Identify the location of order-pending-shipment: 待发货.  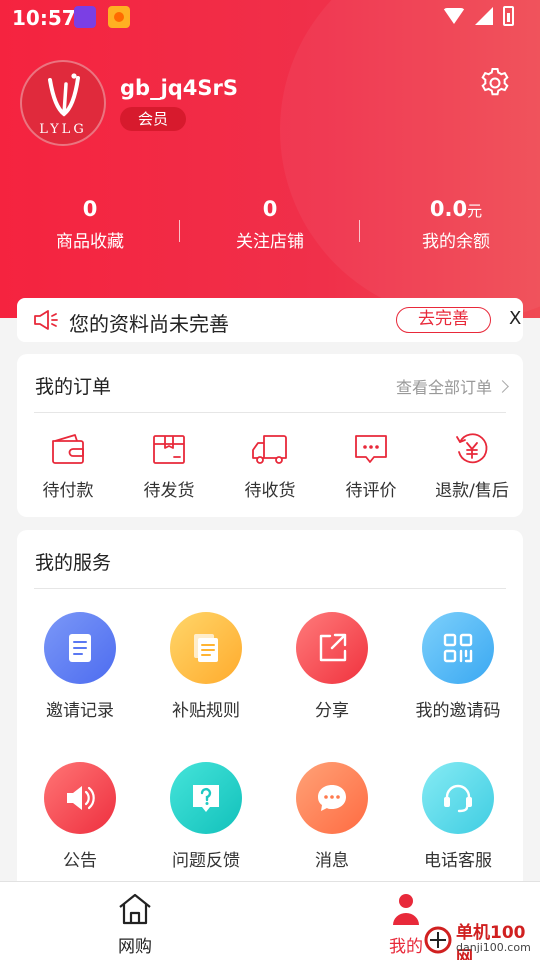
(169, 466).